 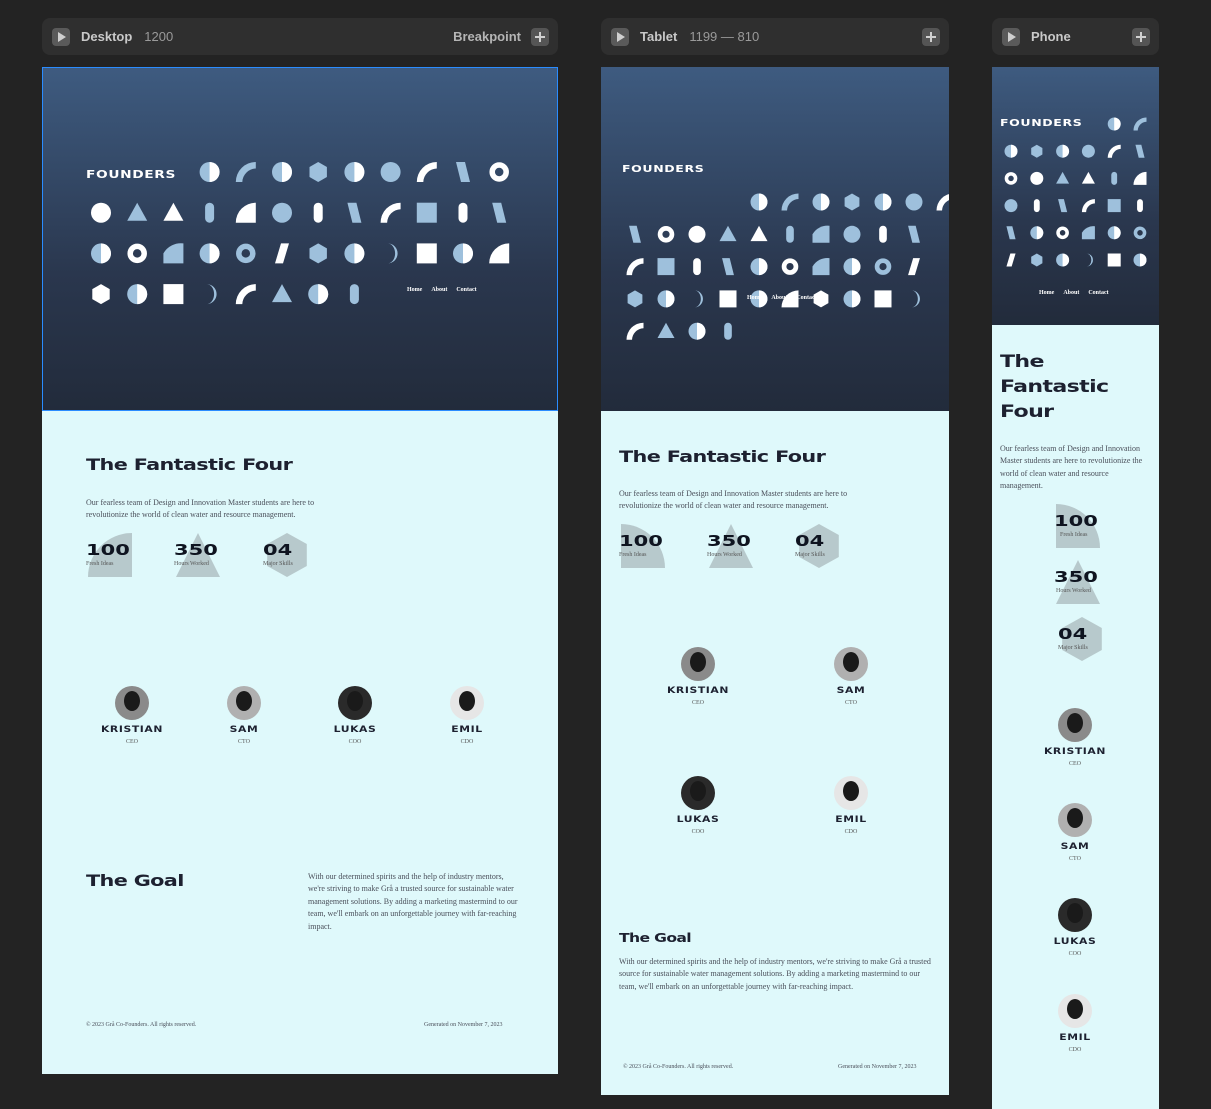 I want to click on frame-label: Tablet, so click(x=659, y=36).